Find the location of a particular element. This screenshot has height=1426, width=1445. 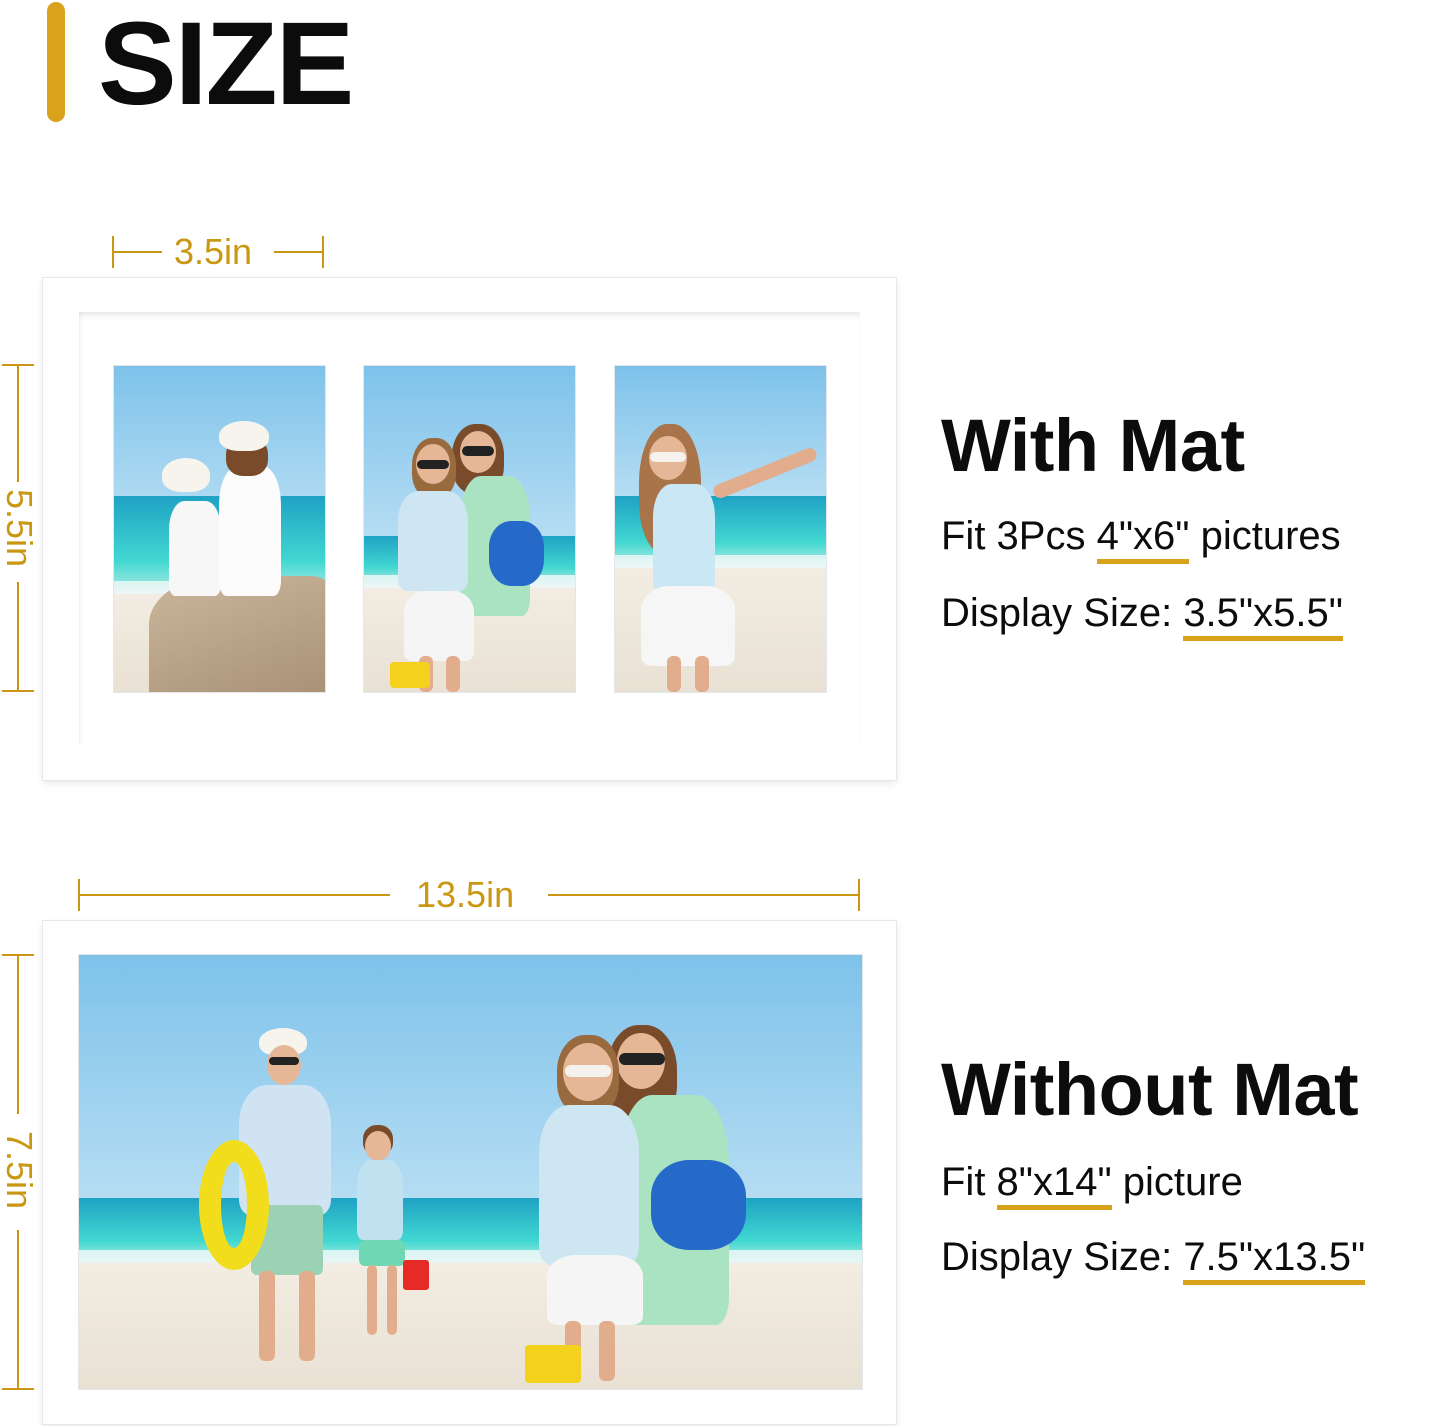

without-mat-heading: Without Mat is located at coordinates (1150, 1089).